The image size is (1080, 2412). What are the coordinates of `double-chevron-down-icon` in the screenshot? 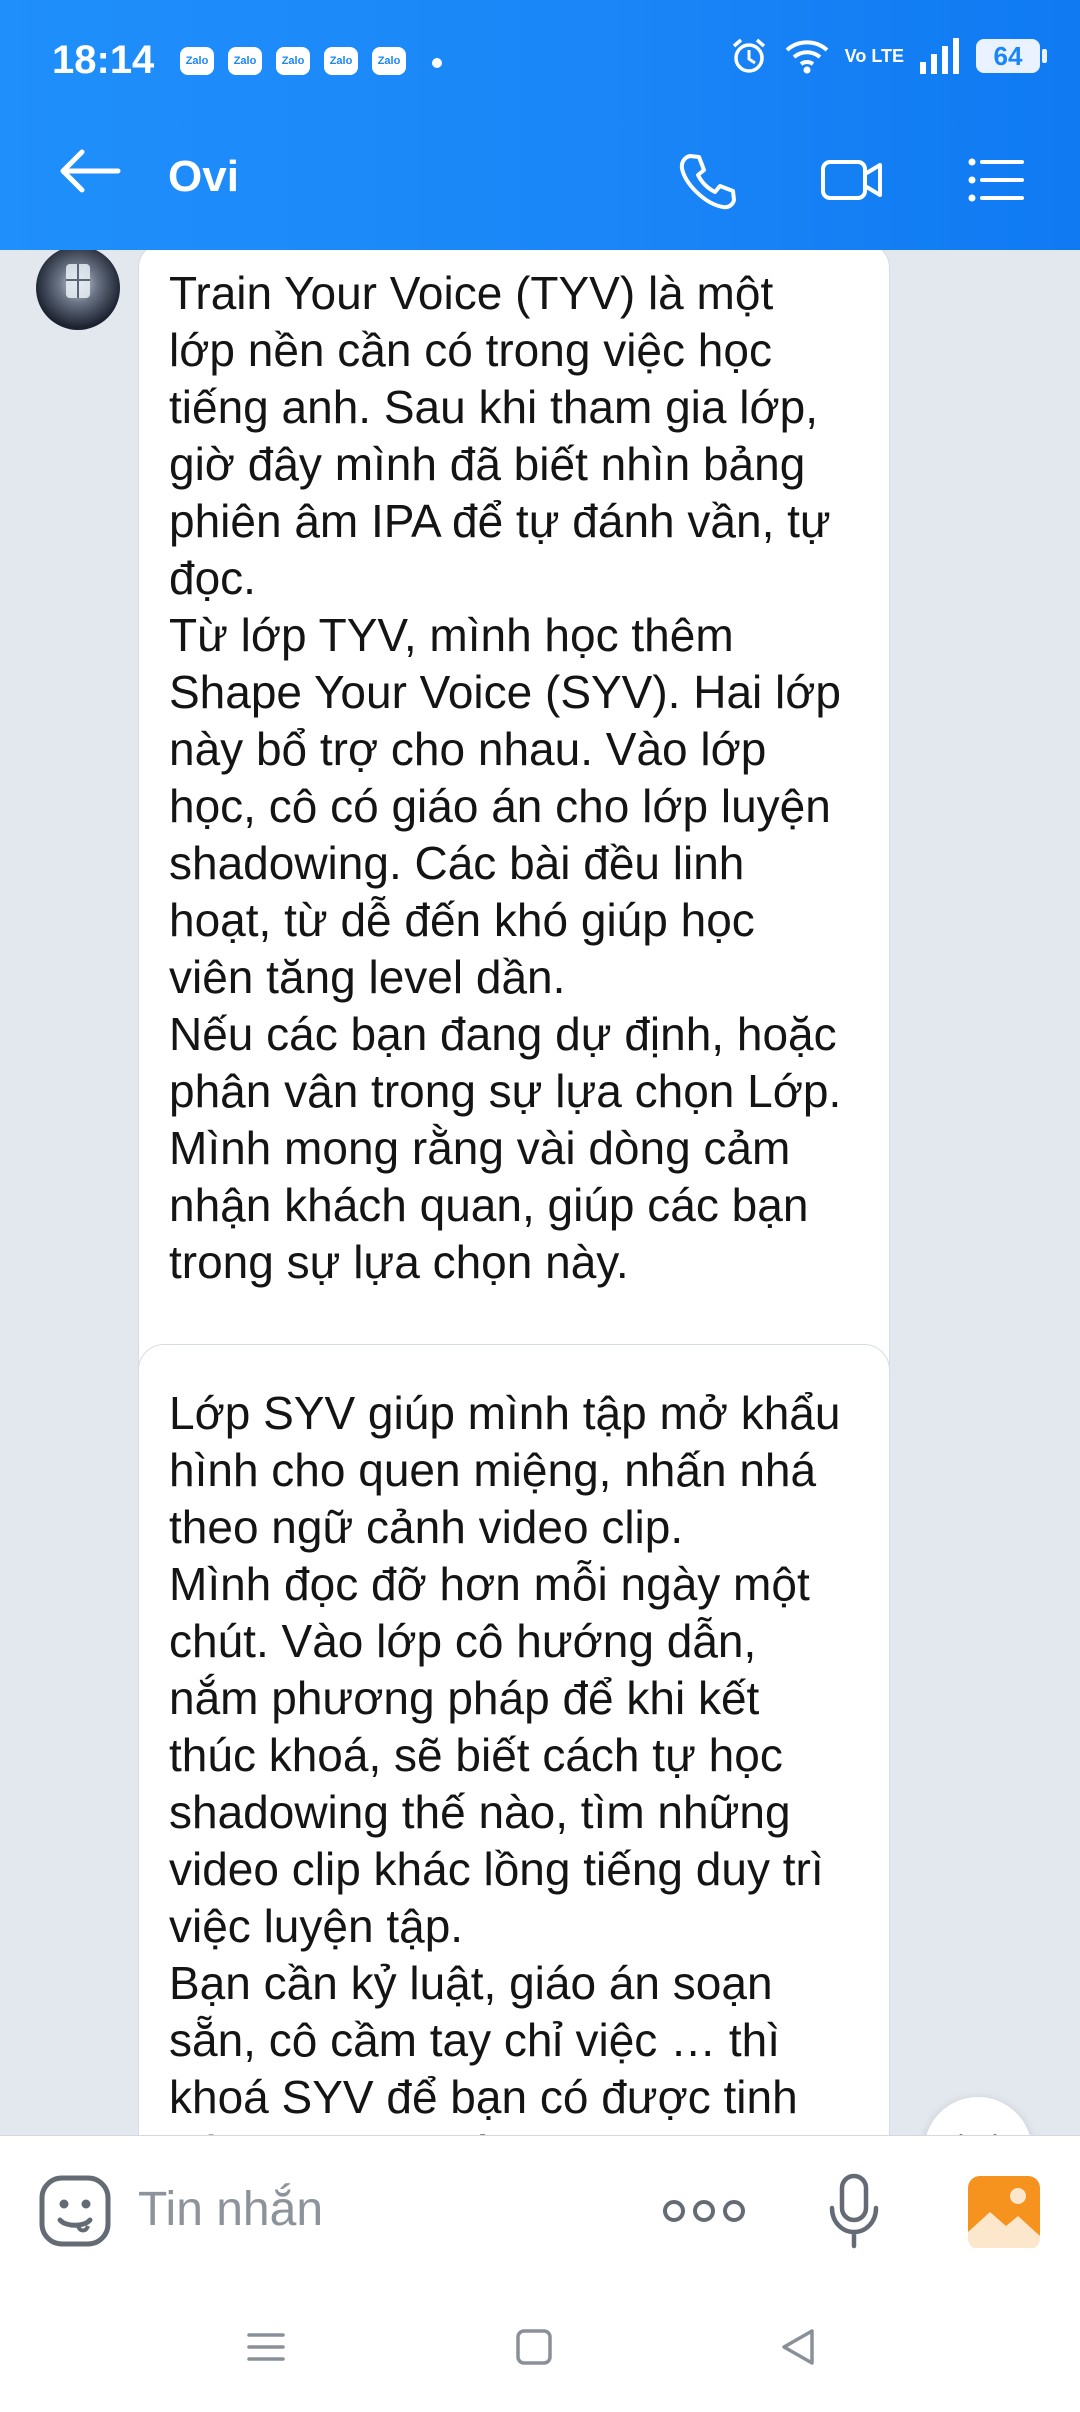 It's located at (978, 2134).